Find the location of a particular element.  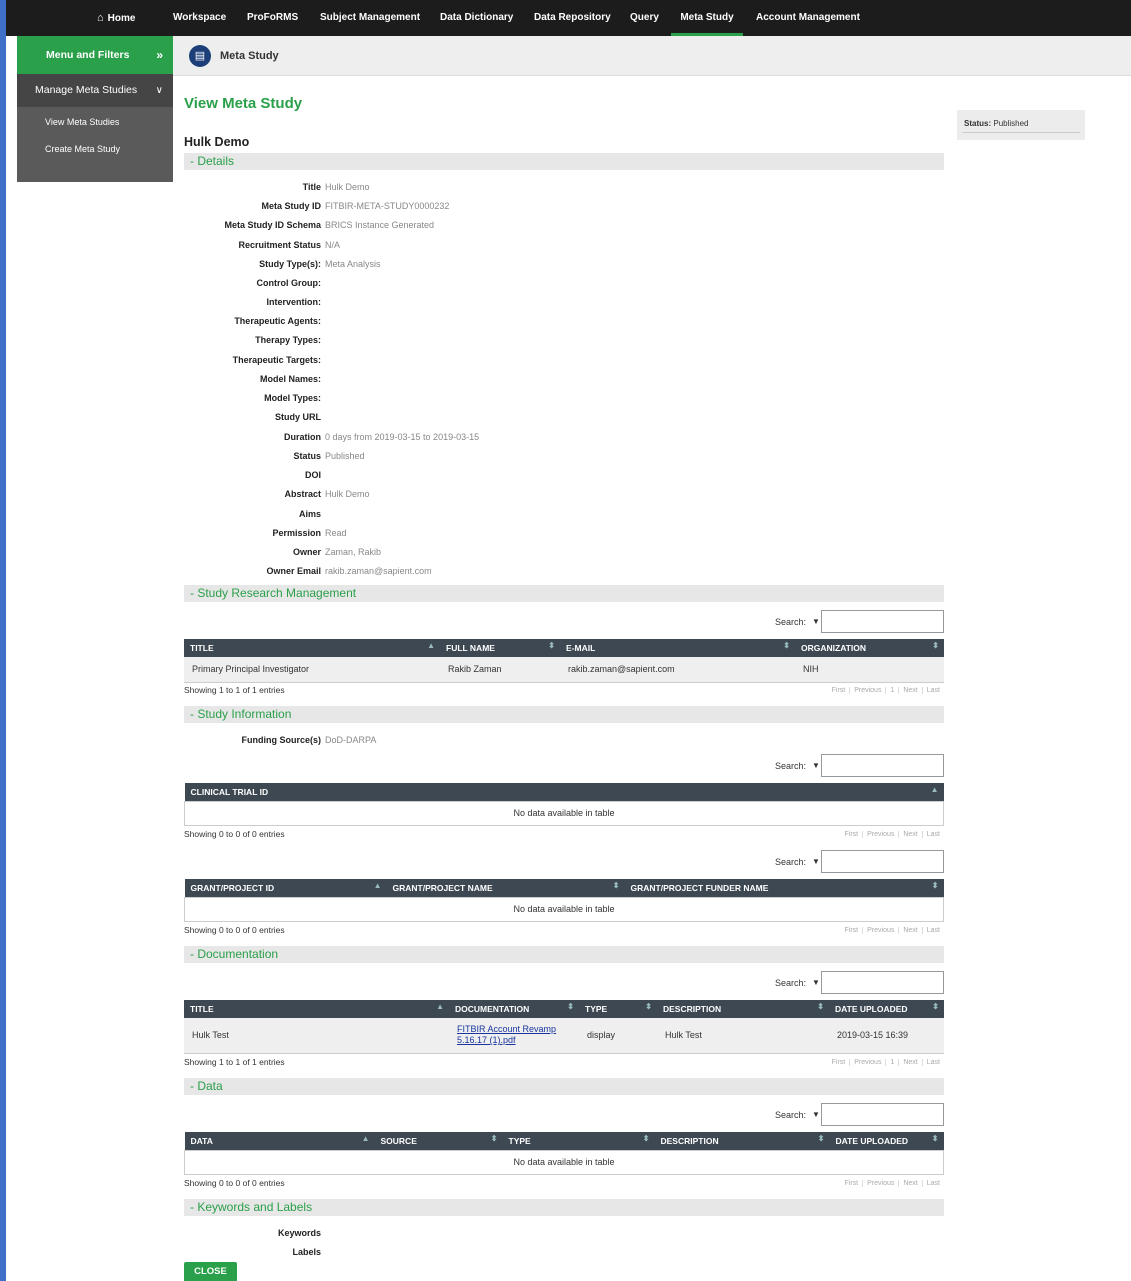

research-pager: First Previous 1 Next Last is located at coordinates (886, 690).